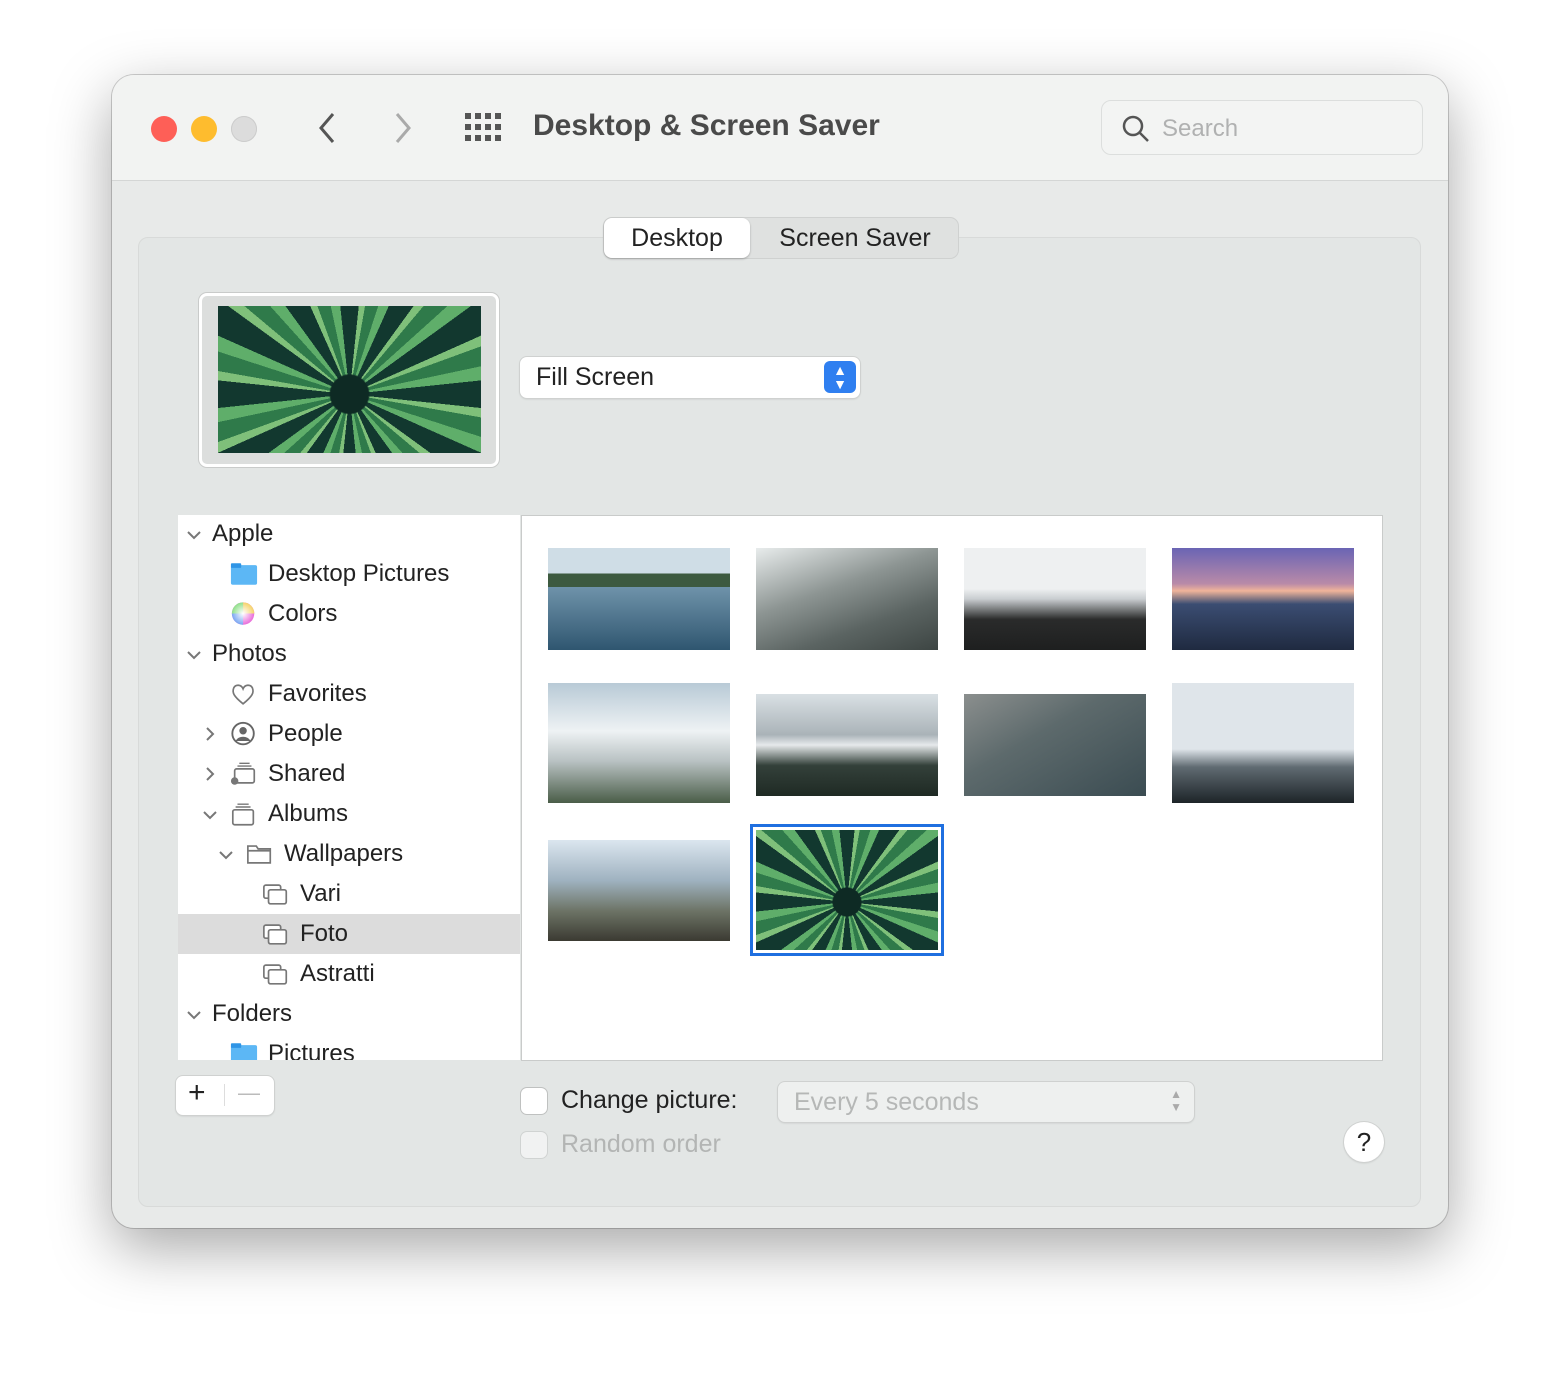 This screenshot has height=1376, width=1560. I want to click on sidebar-item-foto: Foto, so click(349, 934).